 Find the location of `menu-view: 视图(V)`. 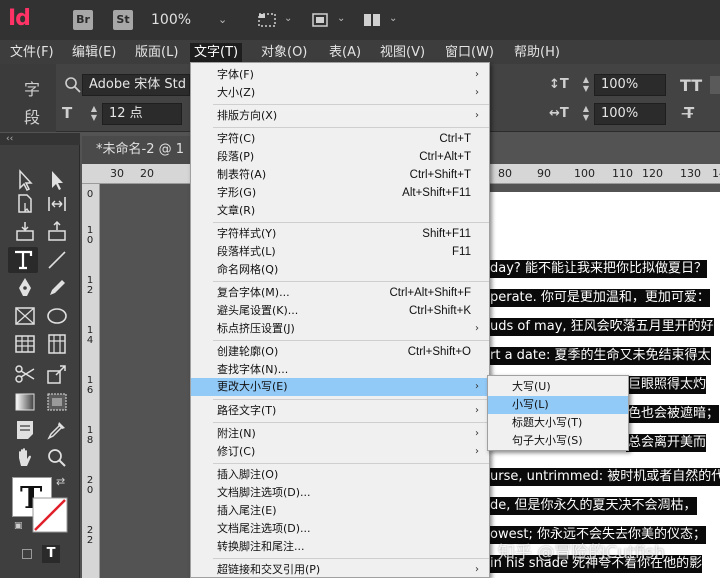

menu-view: 视图(V) is located at coordinates (402, 53).